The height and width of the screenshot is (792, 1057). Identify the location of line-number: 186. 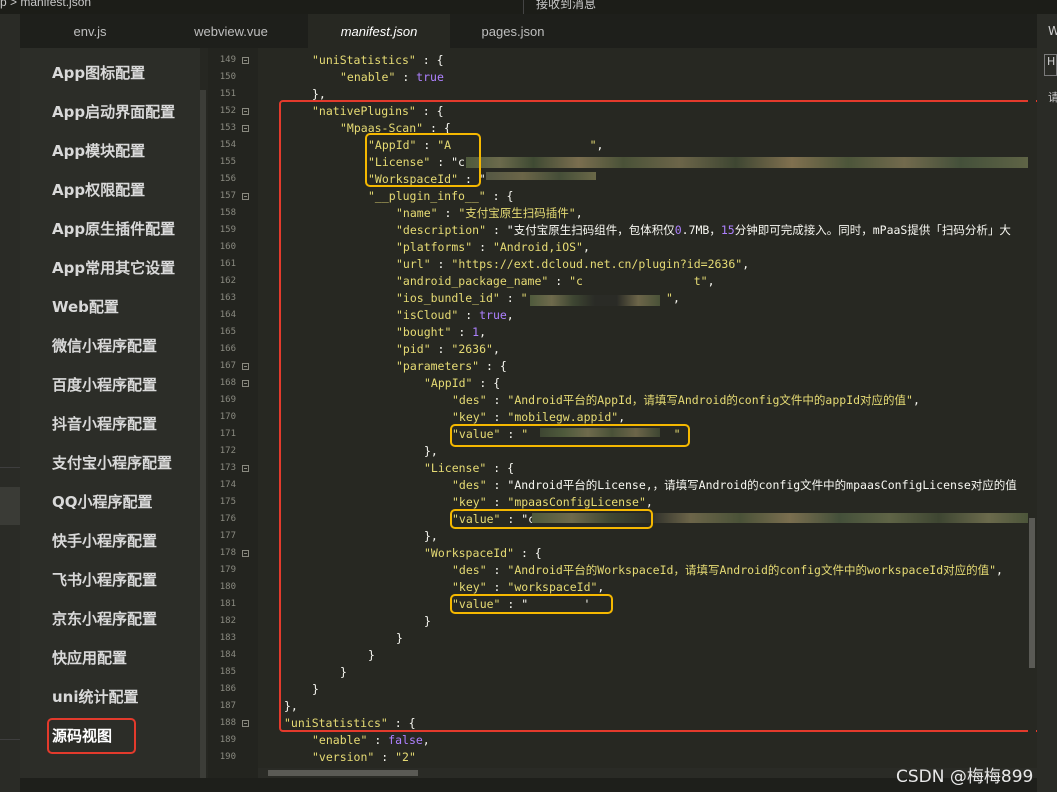
(227, 689).